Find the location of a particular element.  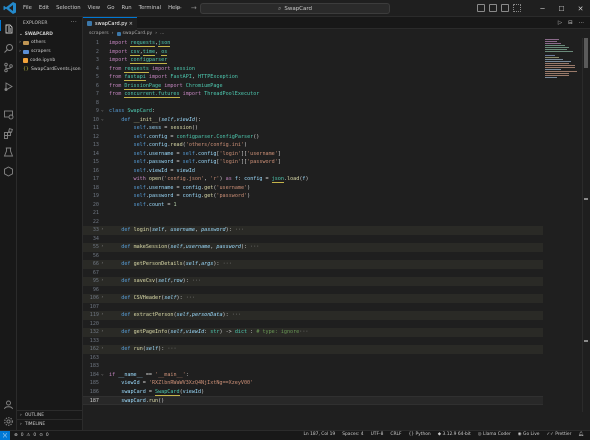

go-live-button: ◉ Go Live is located at coordinates (529, 434).